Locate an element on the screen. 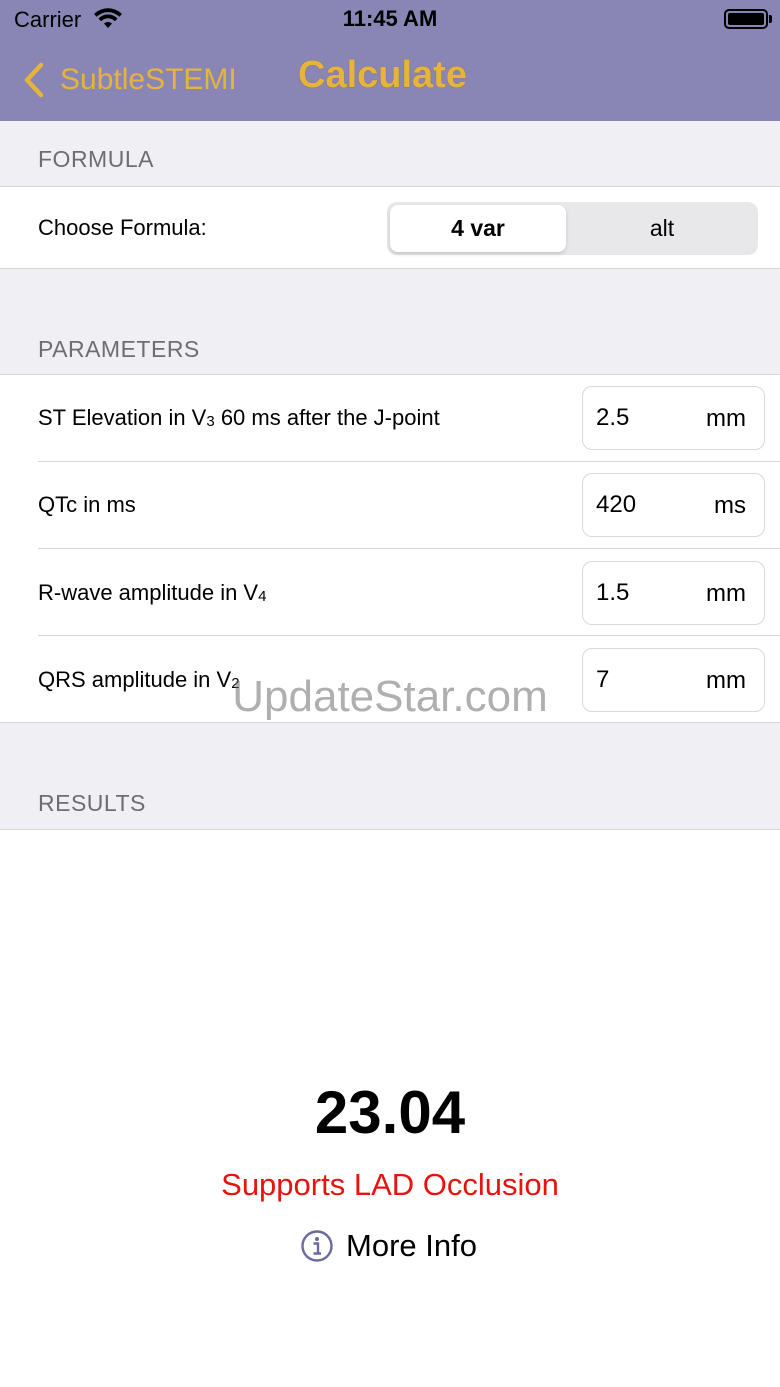 The width and height of the screenshot is (780, 1387). param-label-r-wave: R-wave amplitude in V4 is located at coordinates (152, 592).